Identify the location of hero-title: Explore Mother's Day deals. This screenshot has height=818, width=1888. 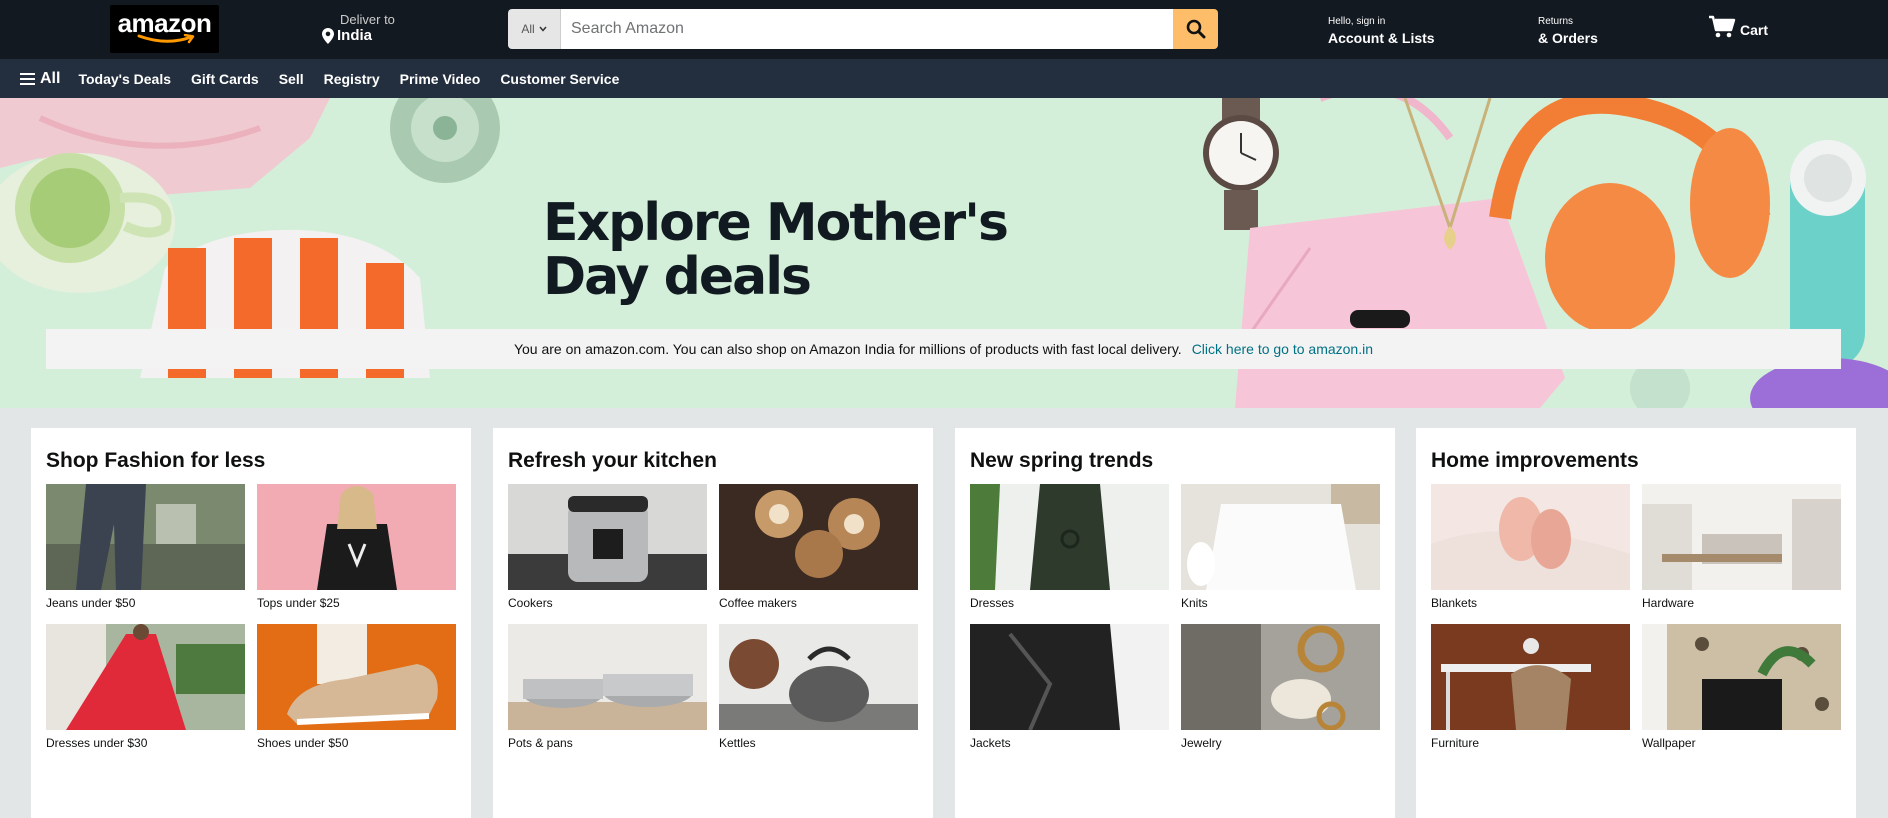
(803, 250).